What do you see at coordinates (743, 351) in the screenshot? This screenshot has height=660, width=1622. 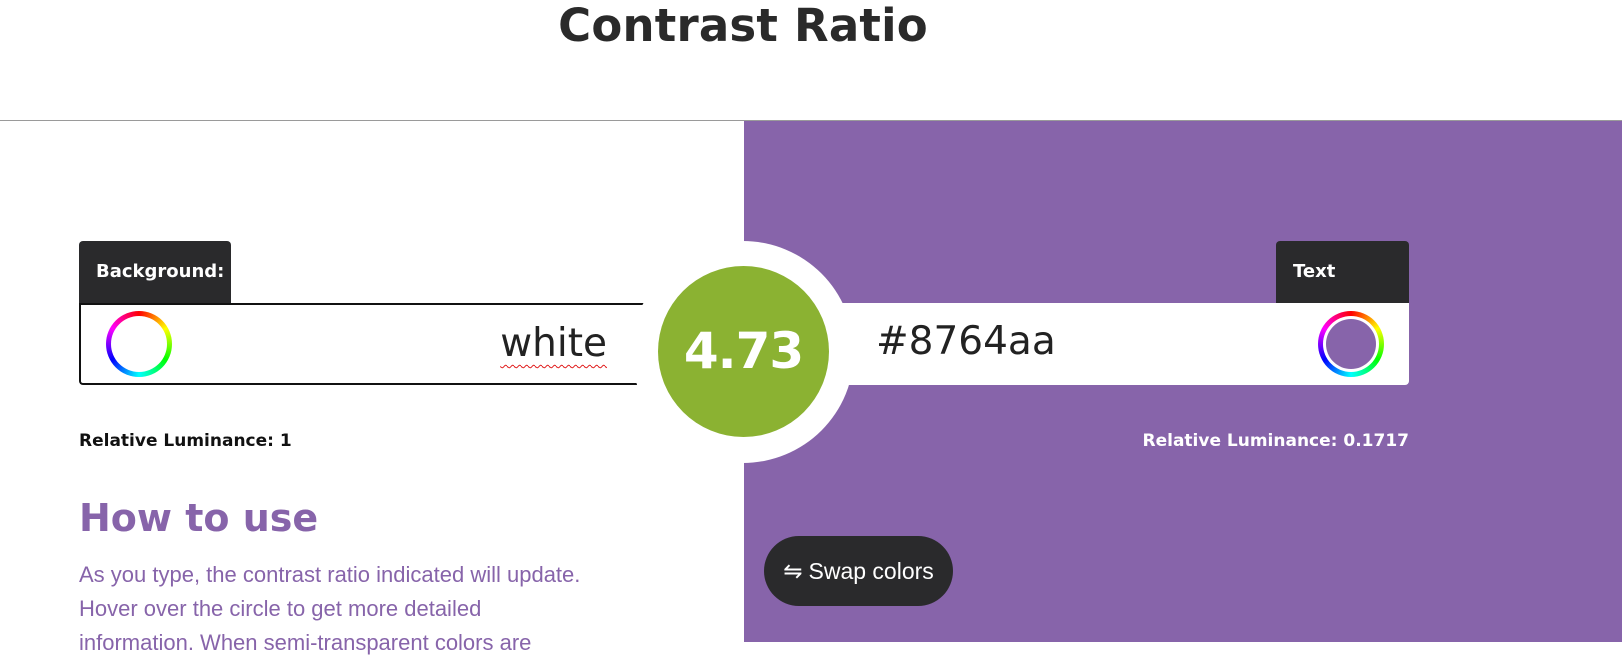 I see `contrast-ratio-result: 4.73` at bounding box center [743, 351].